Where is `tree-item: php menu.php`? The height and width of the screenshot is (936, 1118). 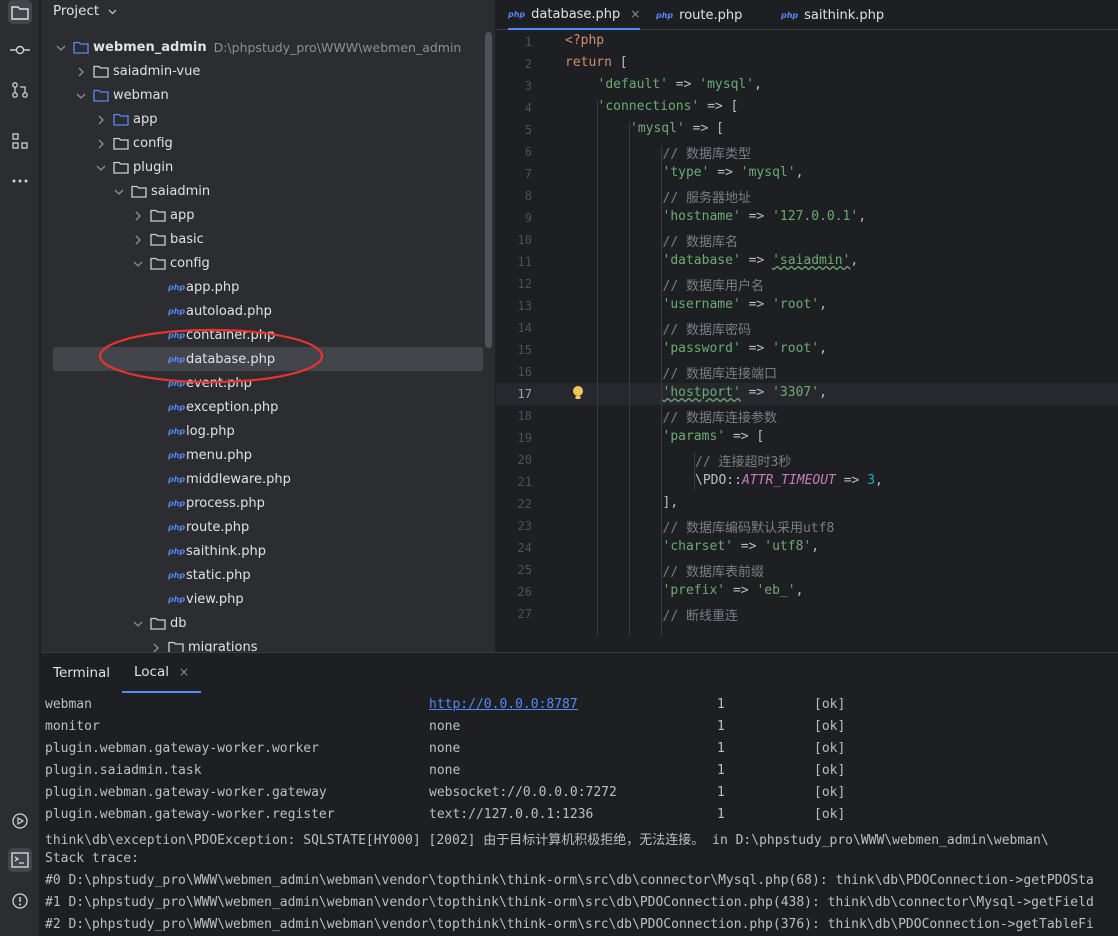 tree-item: php menu.php is located at coordinates (262, 455).